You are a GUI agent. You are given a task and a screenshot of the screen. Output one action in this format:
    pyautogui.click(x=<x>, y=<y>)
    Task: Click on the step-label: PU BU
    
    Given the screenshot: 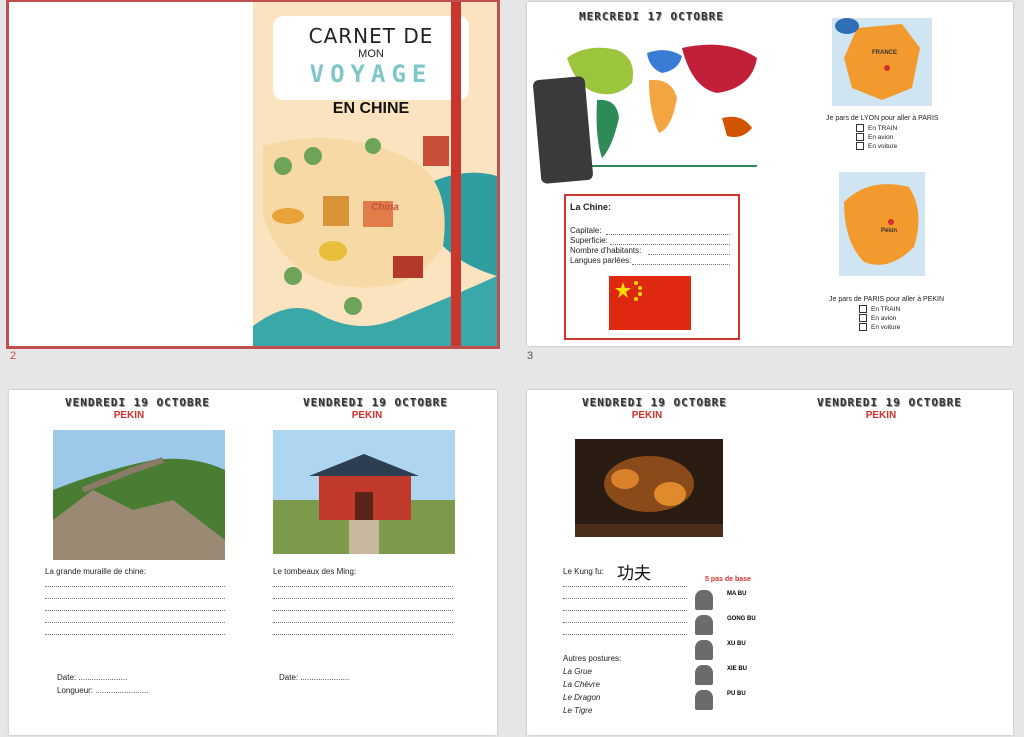 What is the action you would take?
    pyautogui.click(x=736, y=694)
    